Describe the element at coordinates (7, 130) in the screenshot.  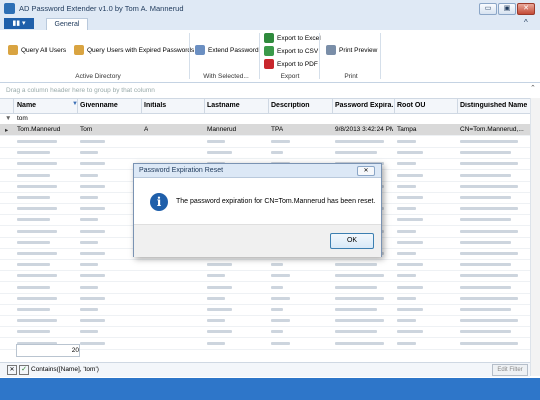
I see `row-indicator-icon: ▸` at that location.